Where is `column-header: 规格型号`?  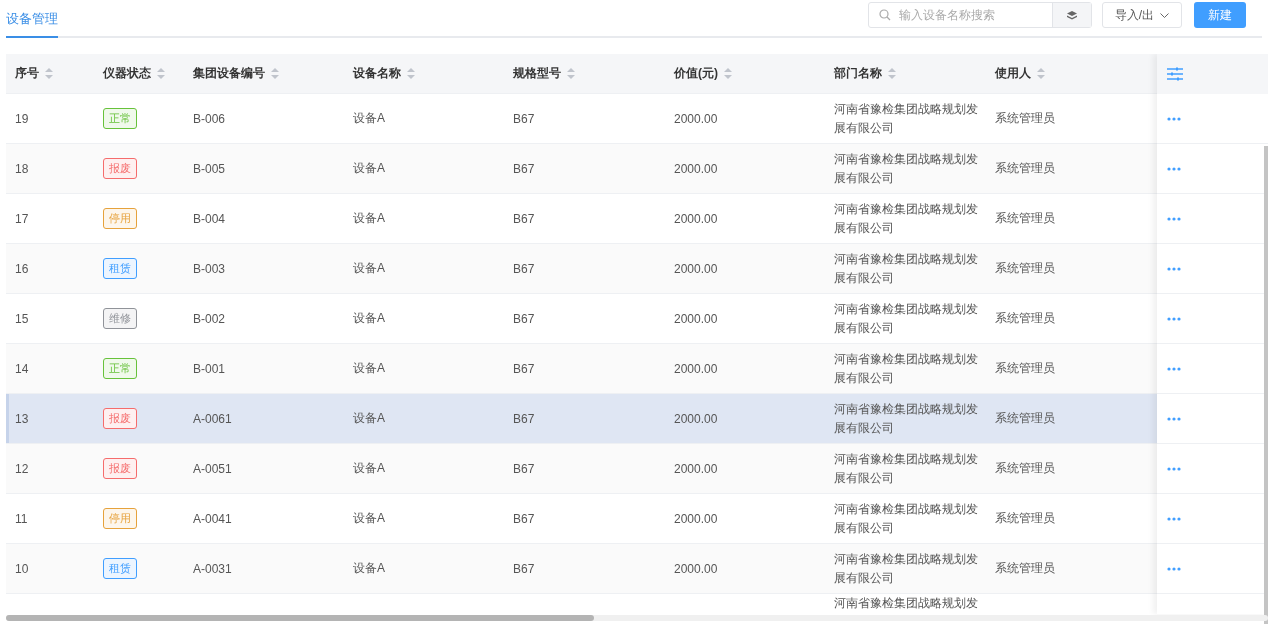 column-header: 规格型号 is located at coordinates (537, 73).